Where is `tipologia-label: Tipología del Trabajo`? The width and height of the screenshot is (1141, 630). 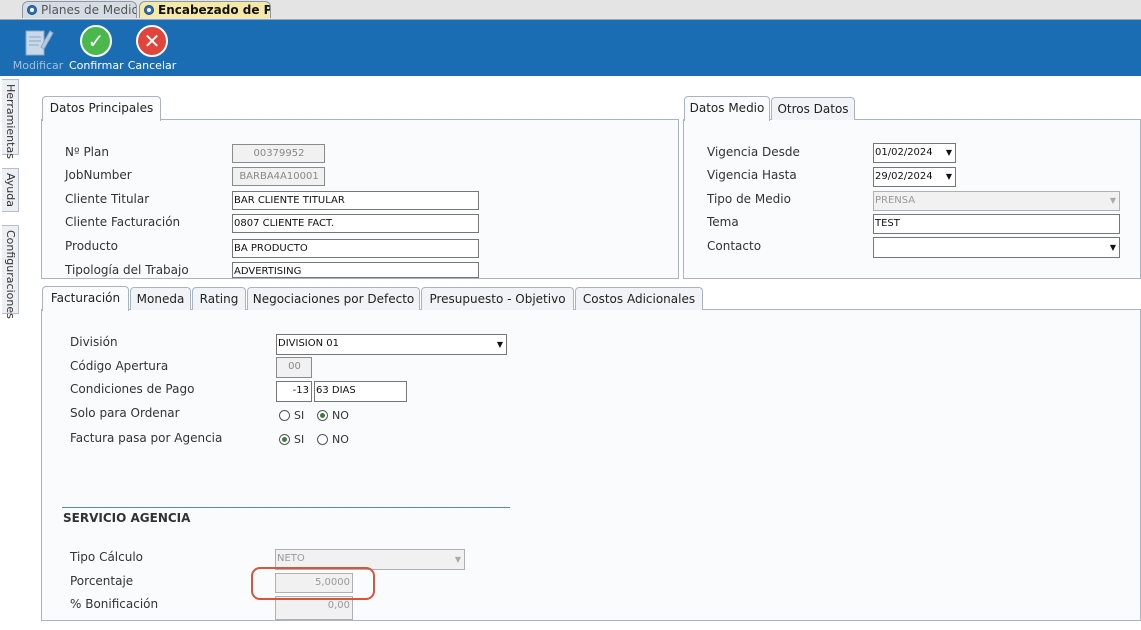
tipologia-label: Tipología del Trabajo is located at coordinates (127, 270).